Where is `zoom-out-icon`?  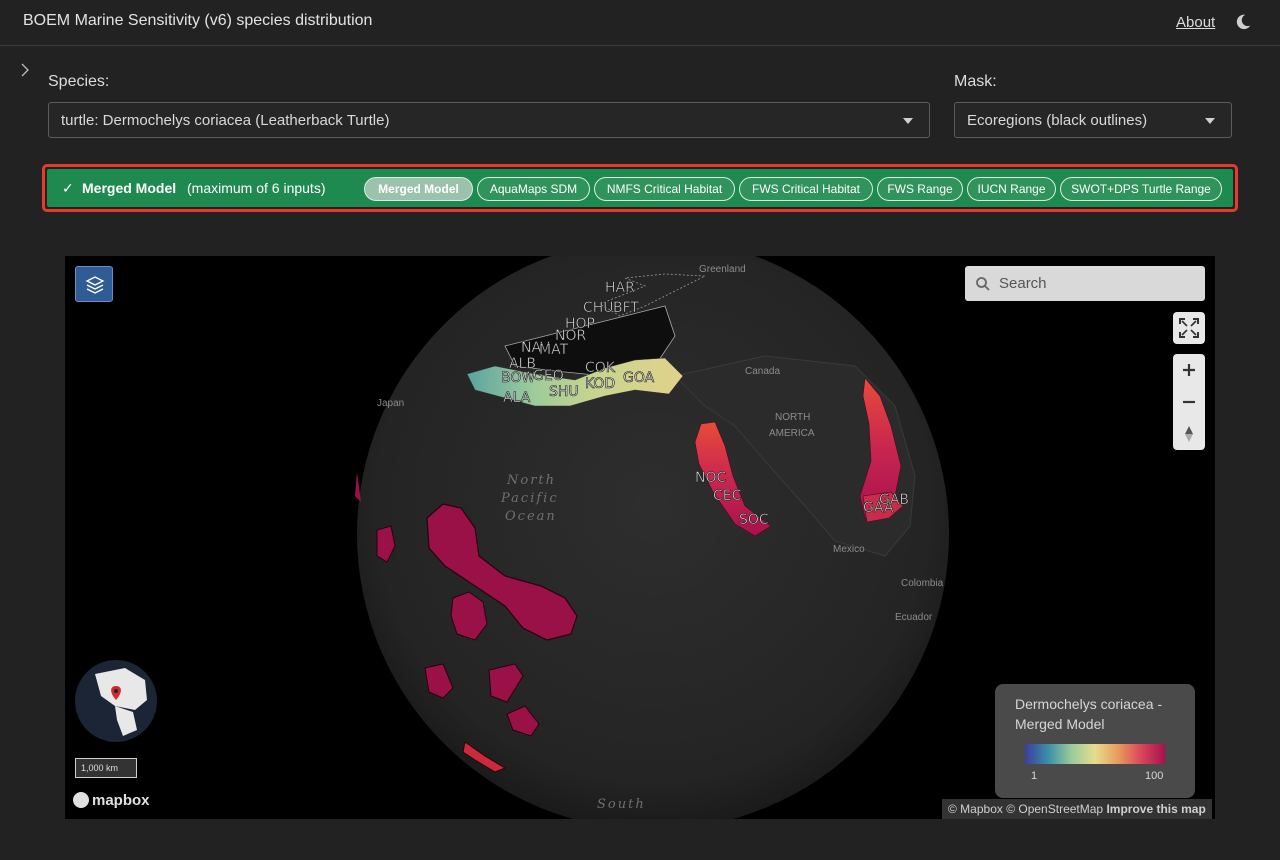 zoom-out-icon is located at coordinates (1189, 402).